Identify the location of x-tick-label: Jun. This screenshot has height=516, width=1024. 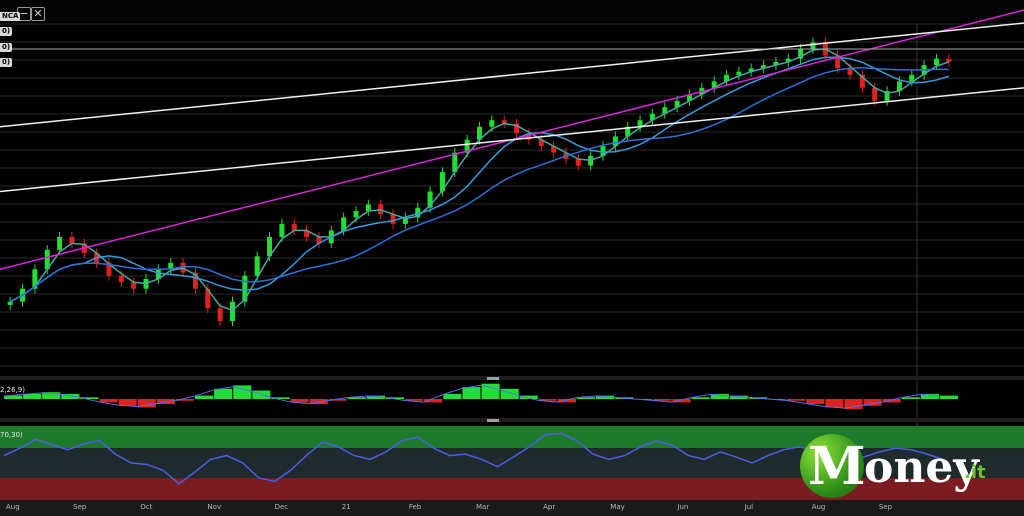
(683, 507).